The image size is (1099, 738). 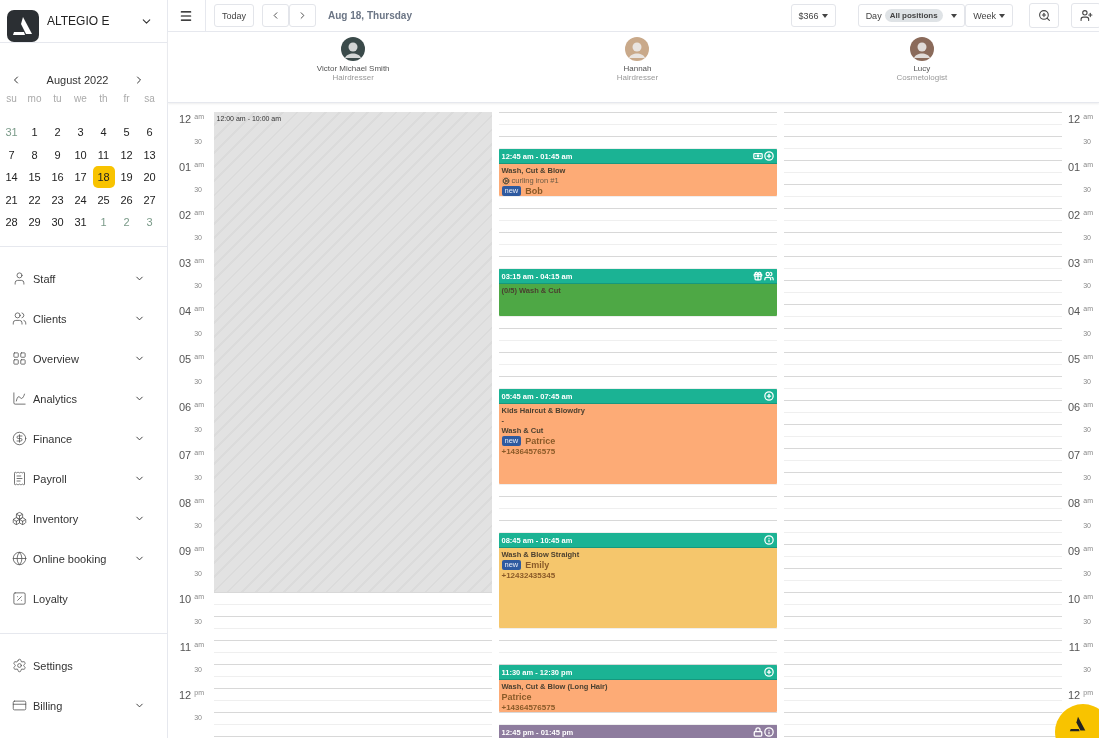 I want to click on calendar-day: 27, so click(x=149, y=199).